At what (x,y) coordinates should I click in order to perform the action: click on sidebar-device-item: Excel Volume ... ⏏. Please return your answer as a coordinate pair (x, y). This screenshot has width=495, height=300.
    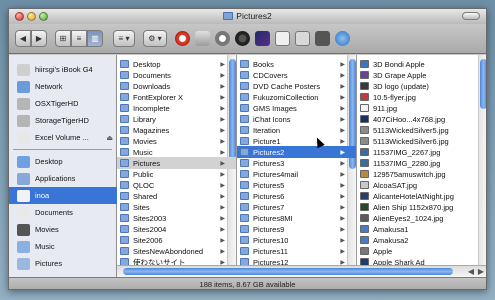
    Looking at the image, I should click on (63, 137).